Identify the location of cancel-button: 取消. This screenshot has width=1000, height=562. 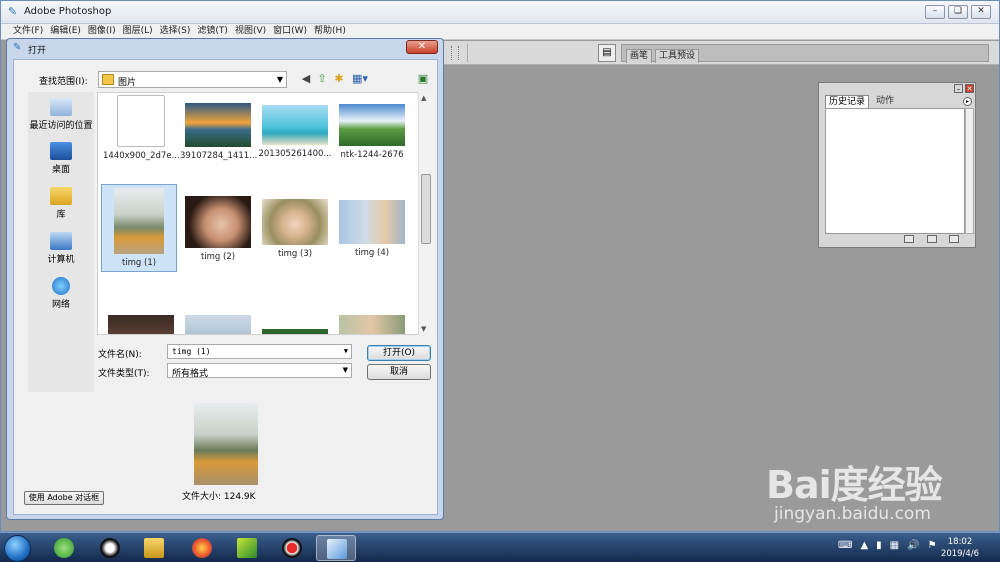
(399, 372).